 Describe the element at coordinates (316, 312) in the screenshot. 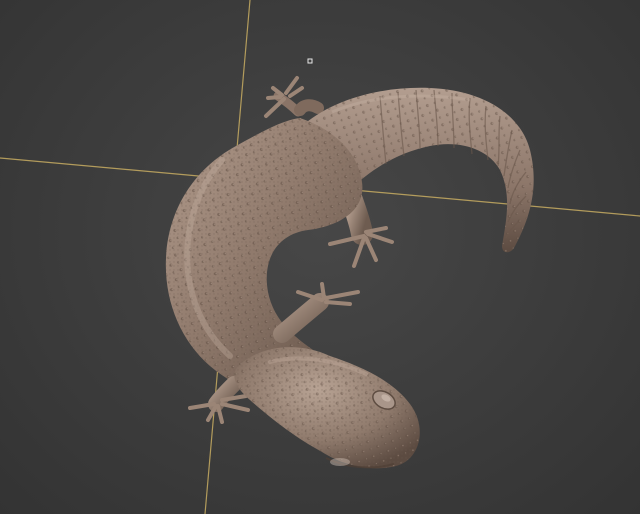

I see `front-right-foot` at that location.